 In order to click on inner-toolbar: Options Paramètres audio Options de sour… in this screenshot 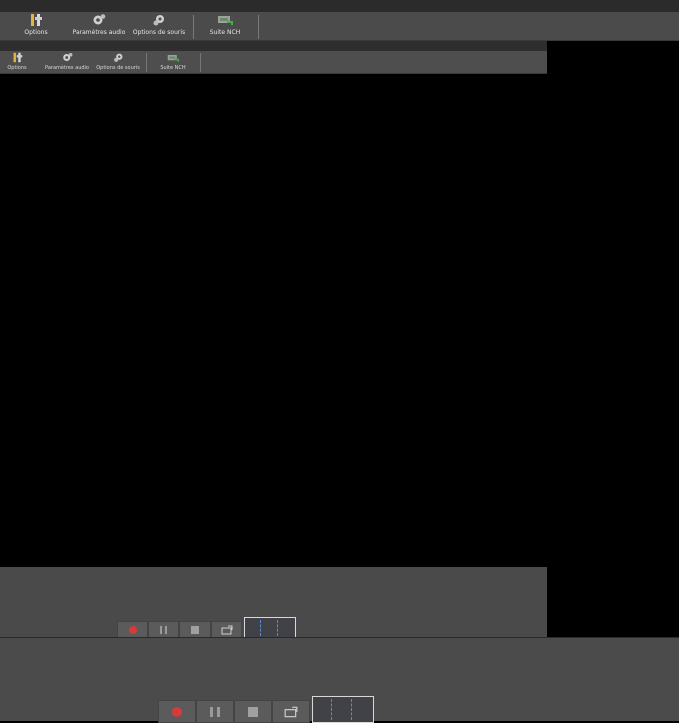, I will do `click(273, 62)`.